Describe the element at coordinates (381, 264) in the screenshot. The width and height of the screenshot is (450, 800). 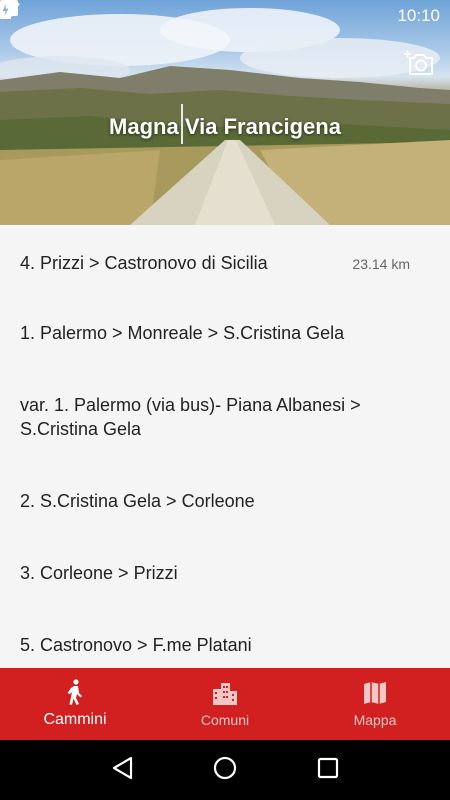
I see `route-distance: 23.14 km` at that location.